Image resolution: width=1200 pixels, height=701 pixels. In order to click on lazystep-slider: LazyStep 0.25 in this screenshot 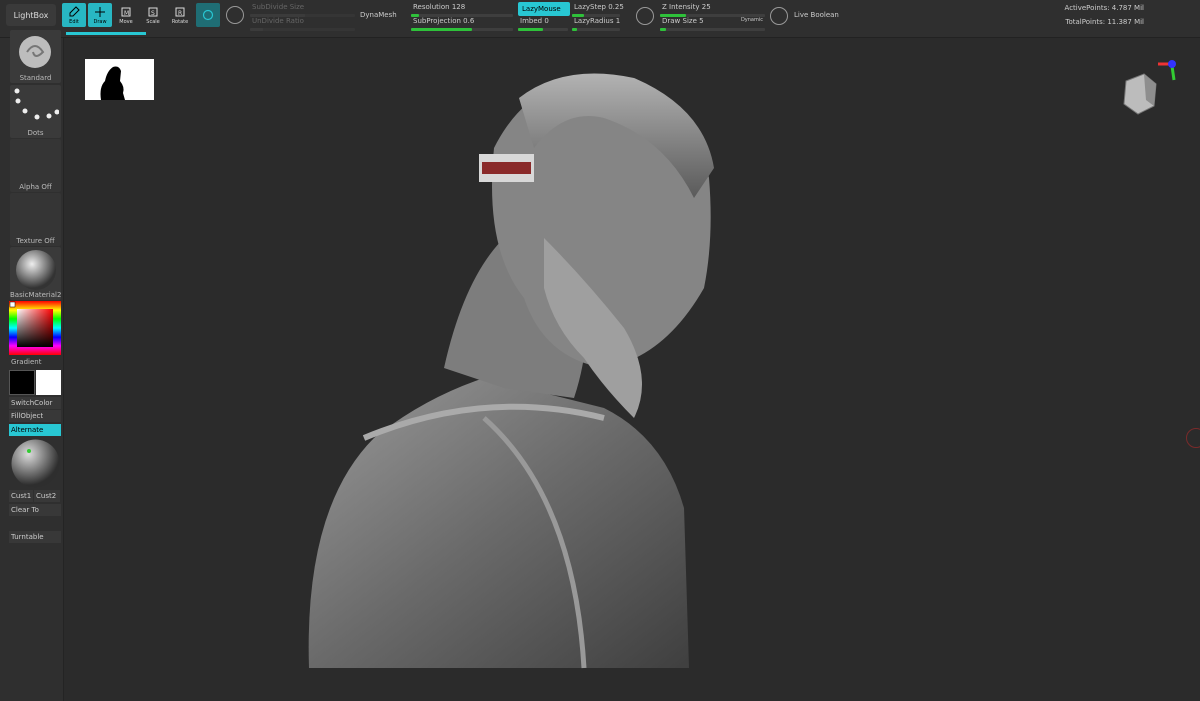, I will do `click(598, 10)`.